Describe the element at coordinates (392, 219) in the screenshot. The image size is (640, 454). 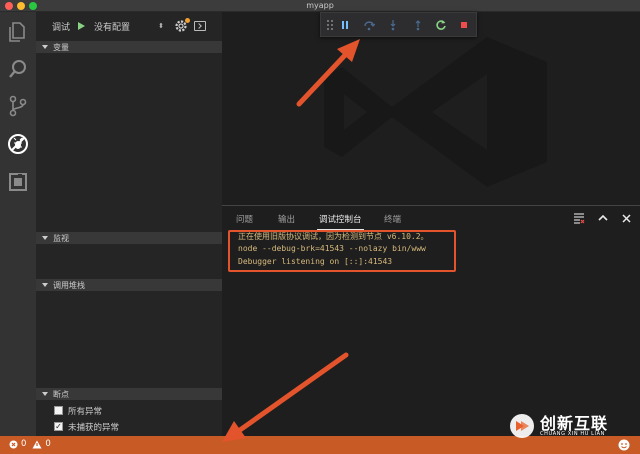
I see `tab-terminal: 终端` at that location.